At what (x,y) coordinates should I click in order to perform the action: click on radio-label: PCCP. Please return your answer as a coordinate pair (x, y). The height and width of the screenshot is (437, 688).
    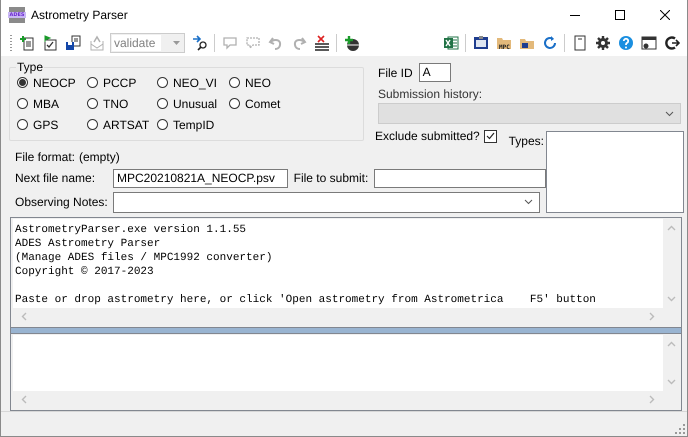
    Looking at the image, I should click on (119, 83).